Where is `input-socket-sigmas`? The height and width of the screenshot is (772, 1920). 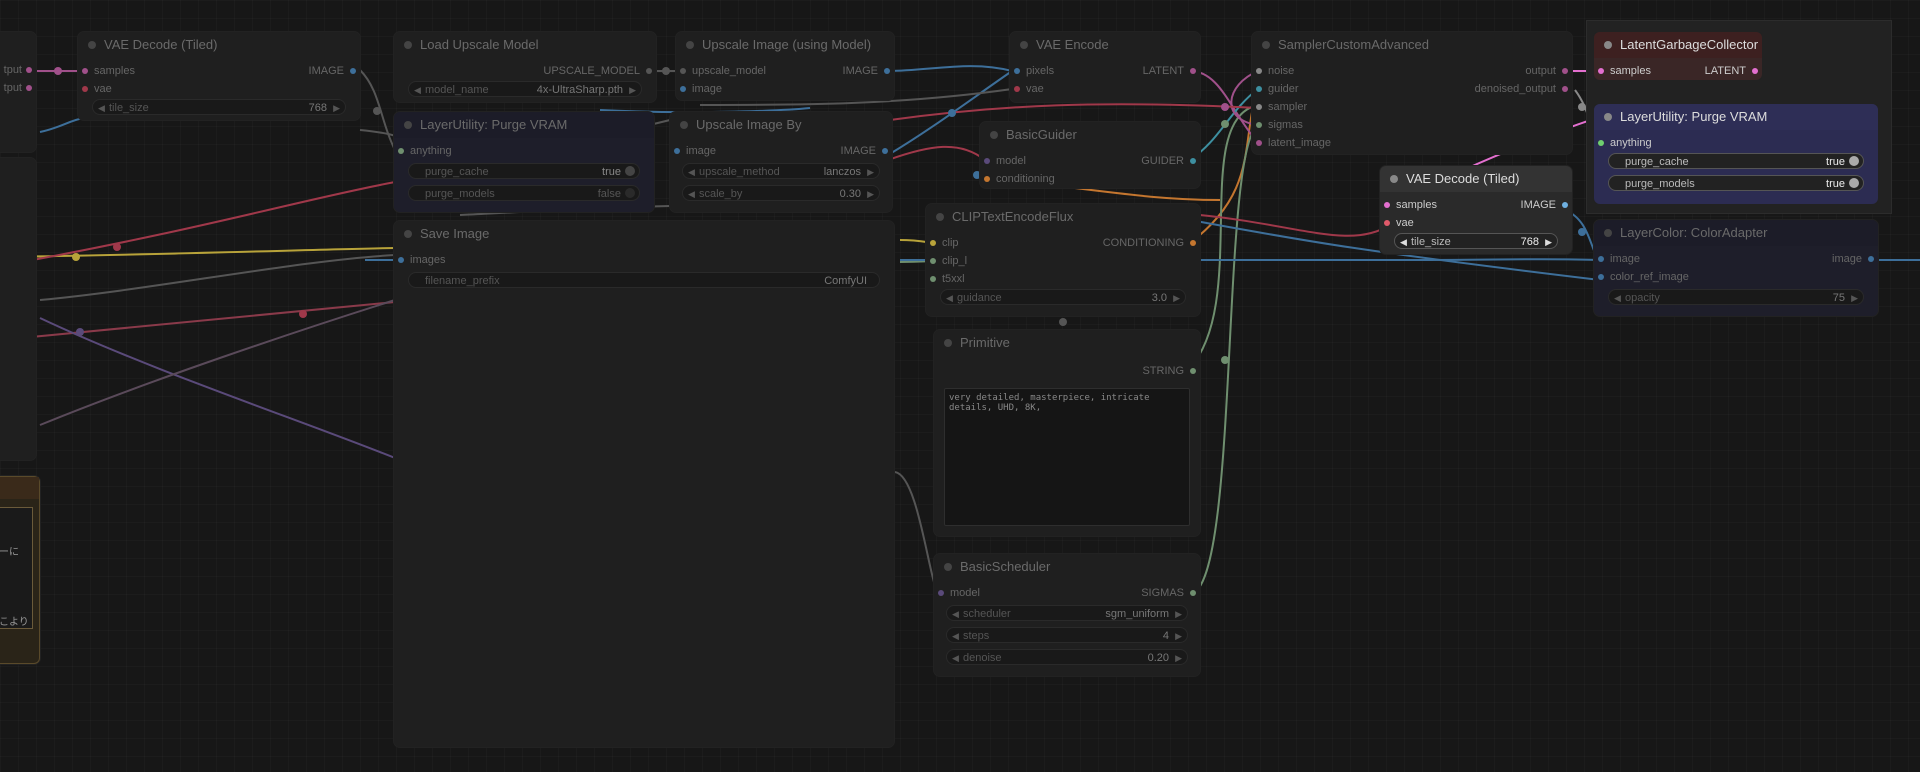 input-socket-sigmas is located at coordinates (1259, 125).